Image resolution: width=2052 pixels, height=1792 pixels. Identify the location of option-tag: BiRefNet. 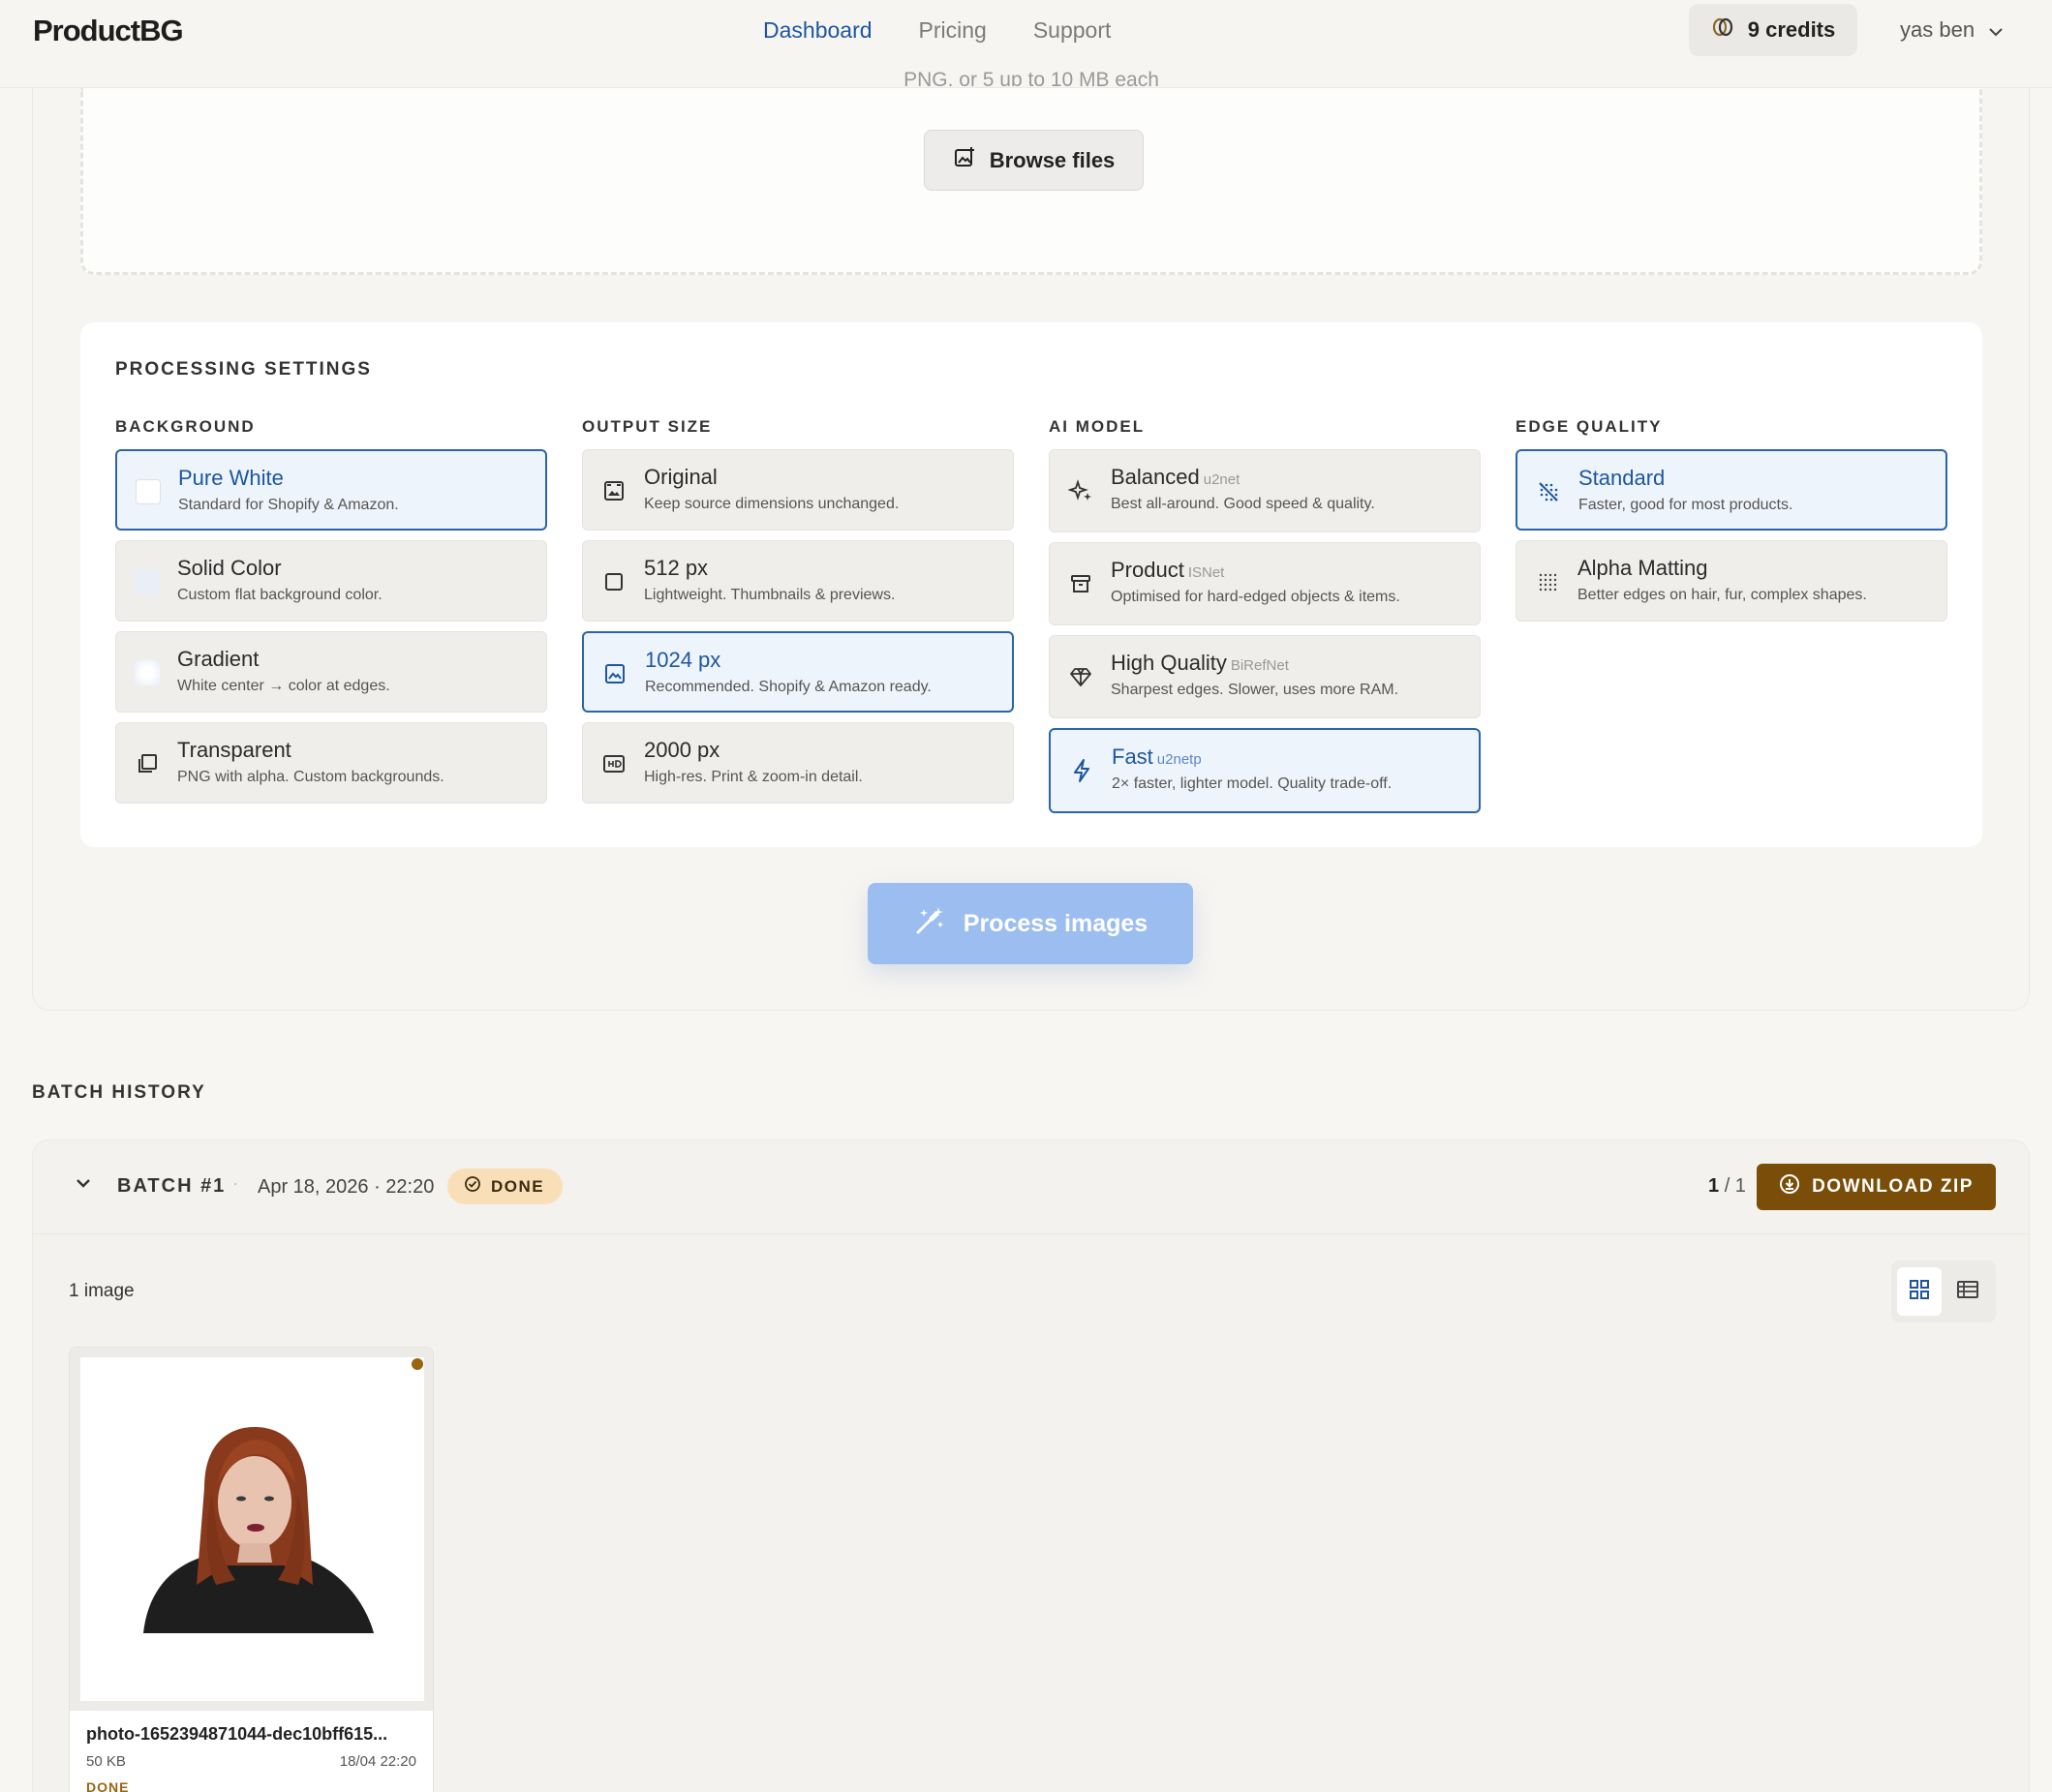
(1259, 665).